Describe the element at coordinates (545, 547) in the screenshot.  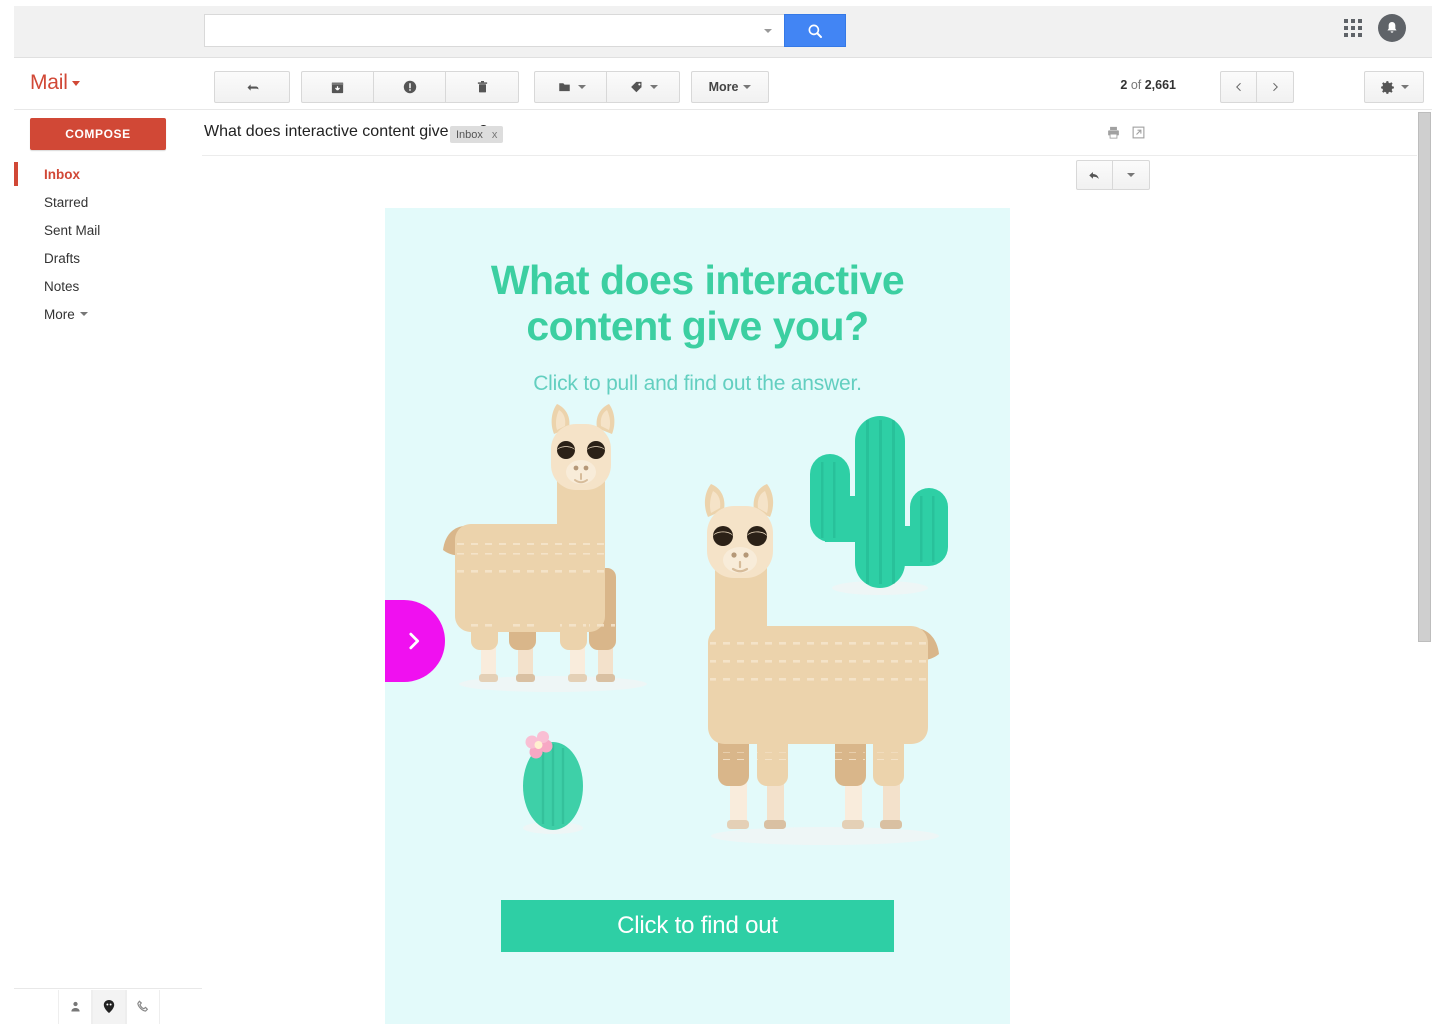
I see `llama-left-group` at that location.